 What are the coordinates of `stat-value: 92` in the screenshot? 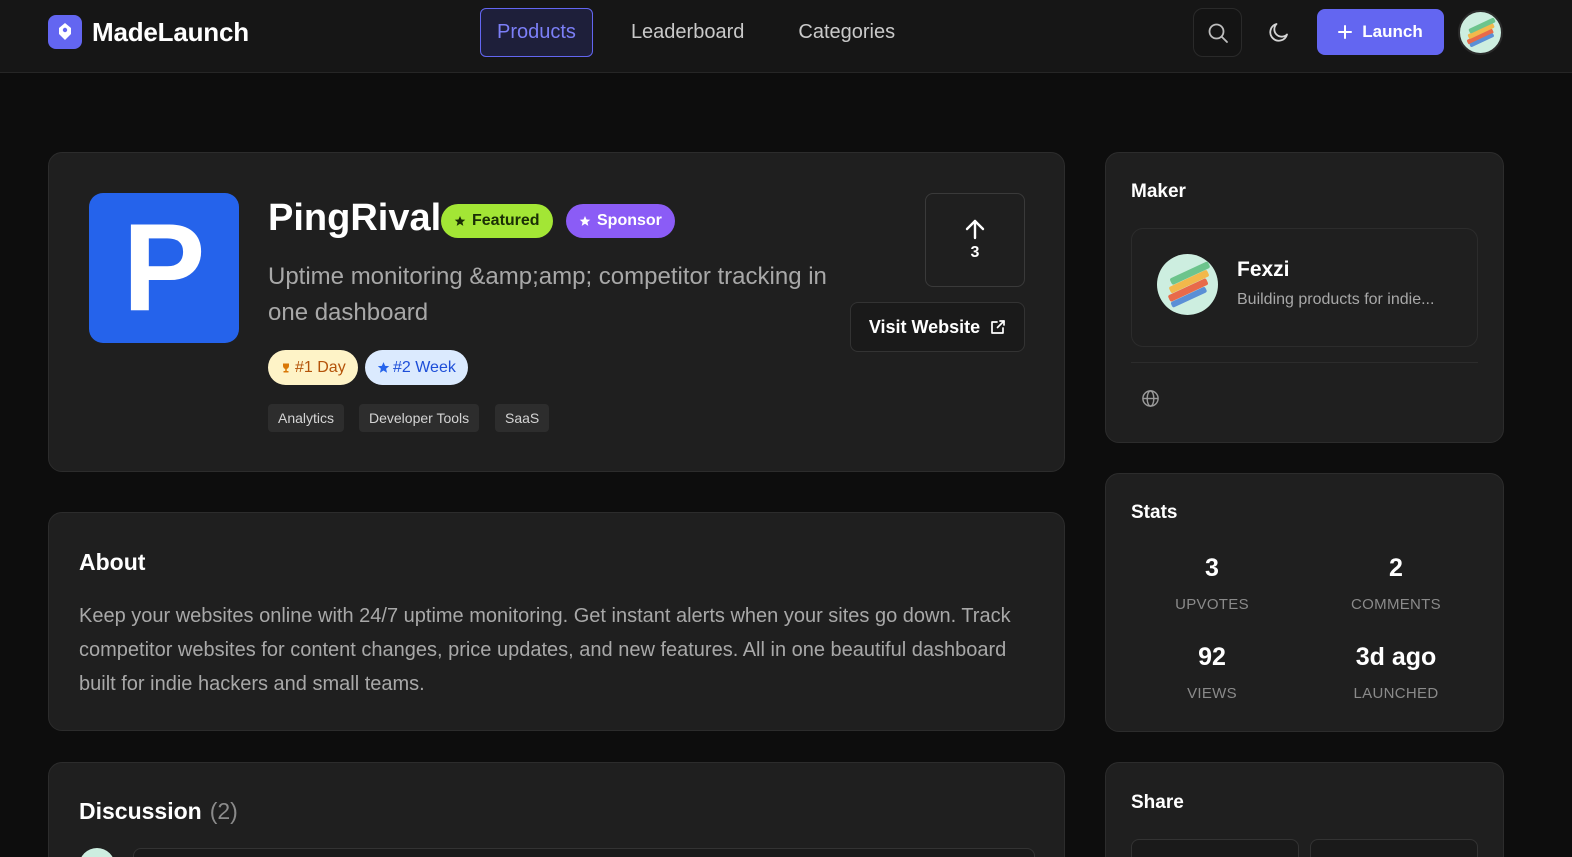 It's located at (1212, 657).